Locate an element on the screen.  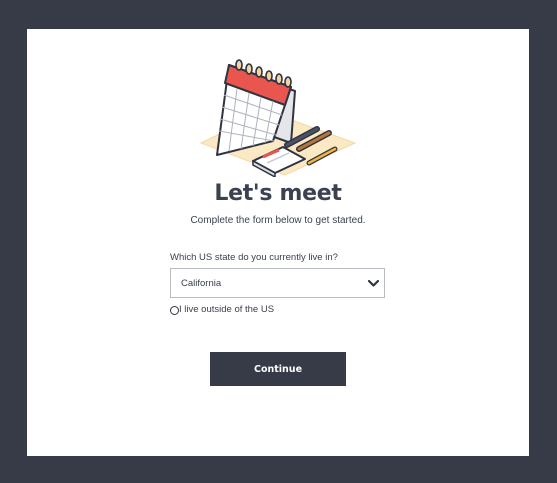
page-title: Let's meet is located at coordinates (278, 193).